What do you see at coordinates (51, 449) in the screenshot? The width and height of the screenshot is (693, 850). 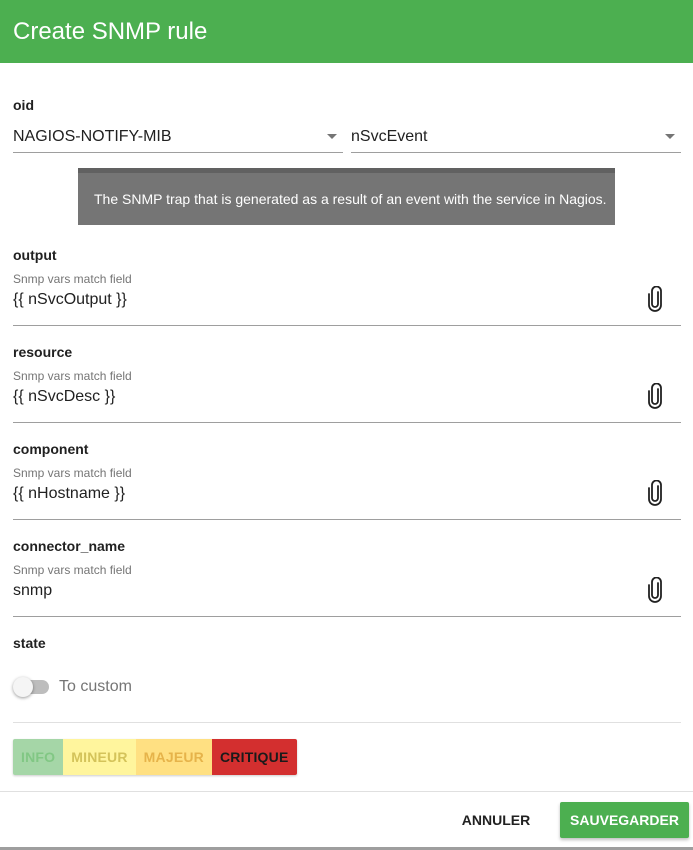 I see `component-label: component` at bounding box center [51, 449].